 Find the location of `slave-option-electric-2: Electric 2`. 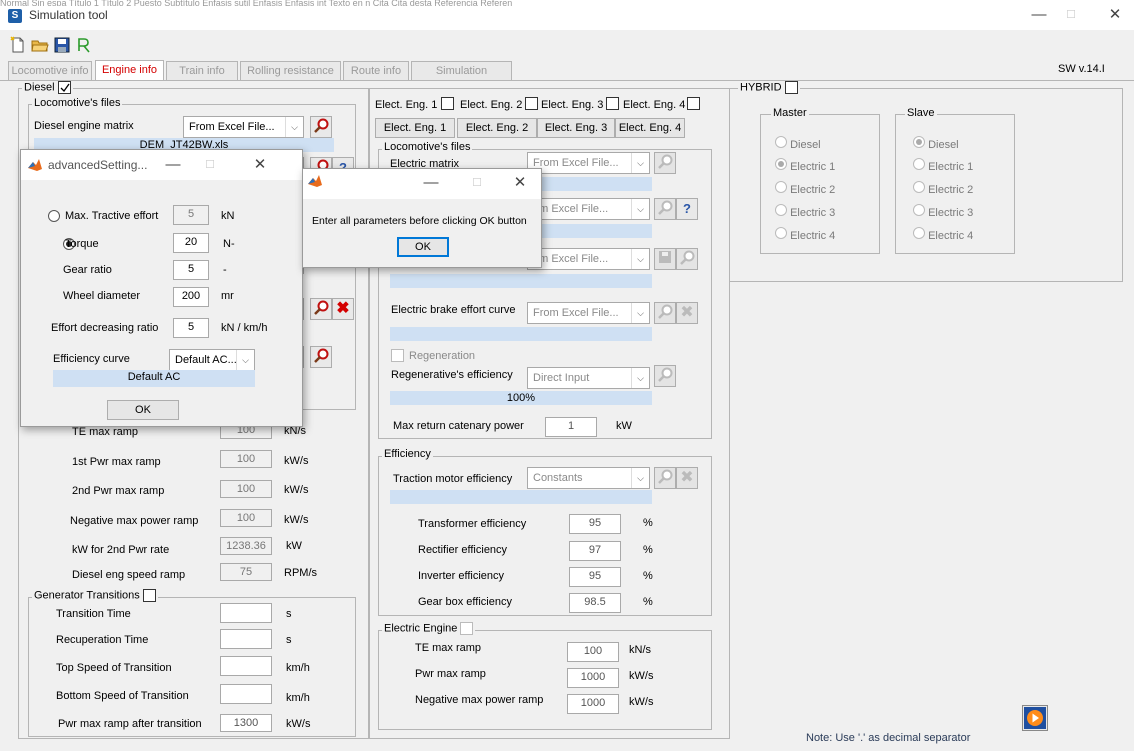

slave-option-electric-2: Electric 2 is located at coordinates (943, 188).